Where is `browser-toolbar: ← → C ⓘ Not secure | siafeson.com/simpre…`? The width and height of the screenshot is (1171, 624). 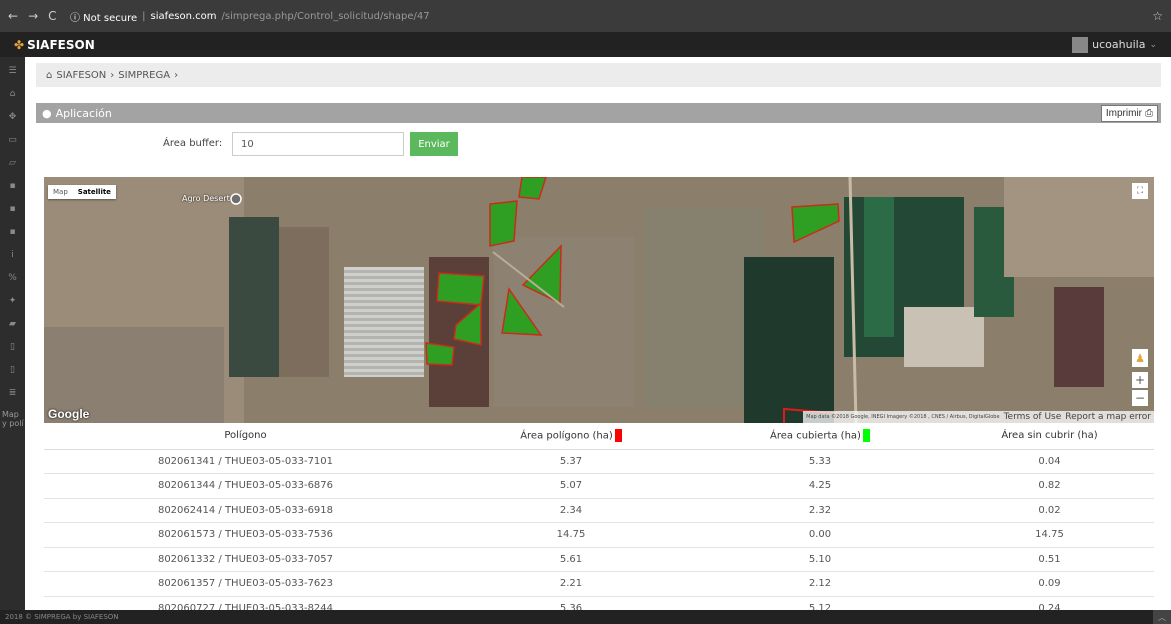 browser-toolbar: ← → C ⓘ Not secure | siafeson.com/simpre… is located at coordinates (585, 16).